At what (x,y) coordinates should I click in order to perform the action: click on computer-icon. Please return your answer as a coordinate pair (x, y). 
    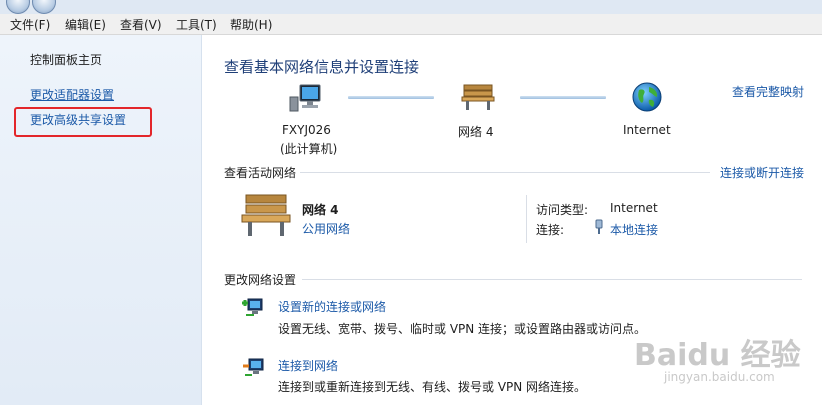
    Looking at the image, I should click on (305, 98).